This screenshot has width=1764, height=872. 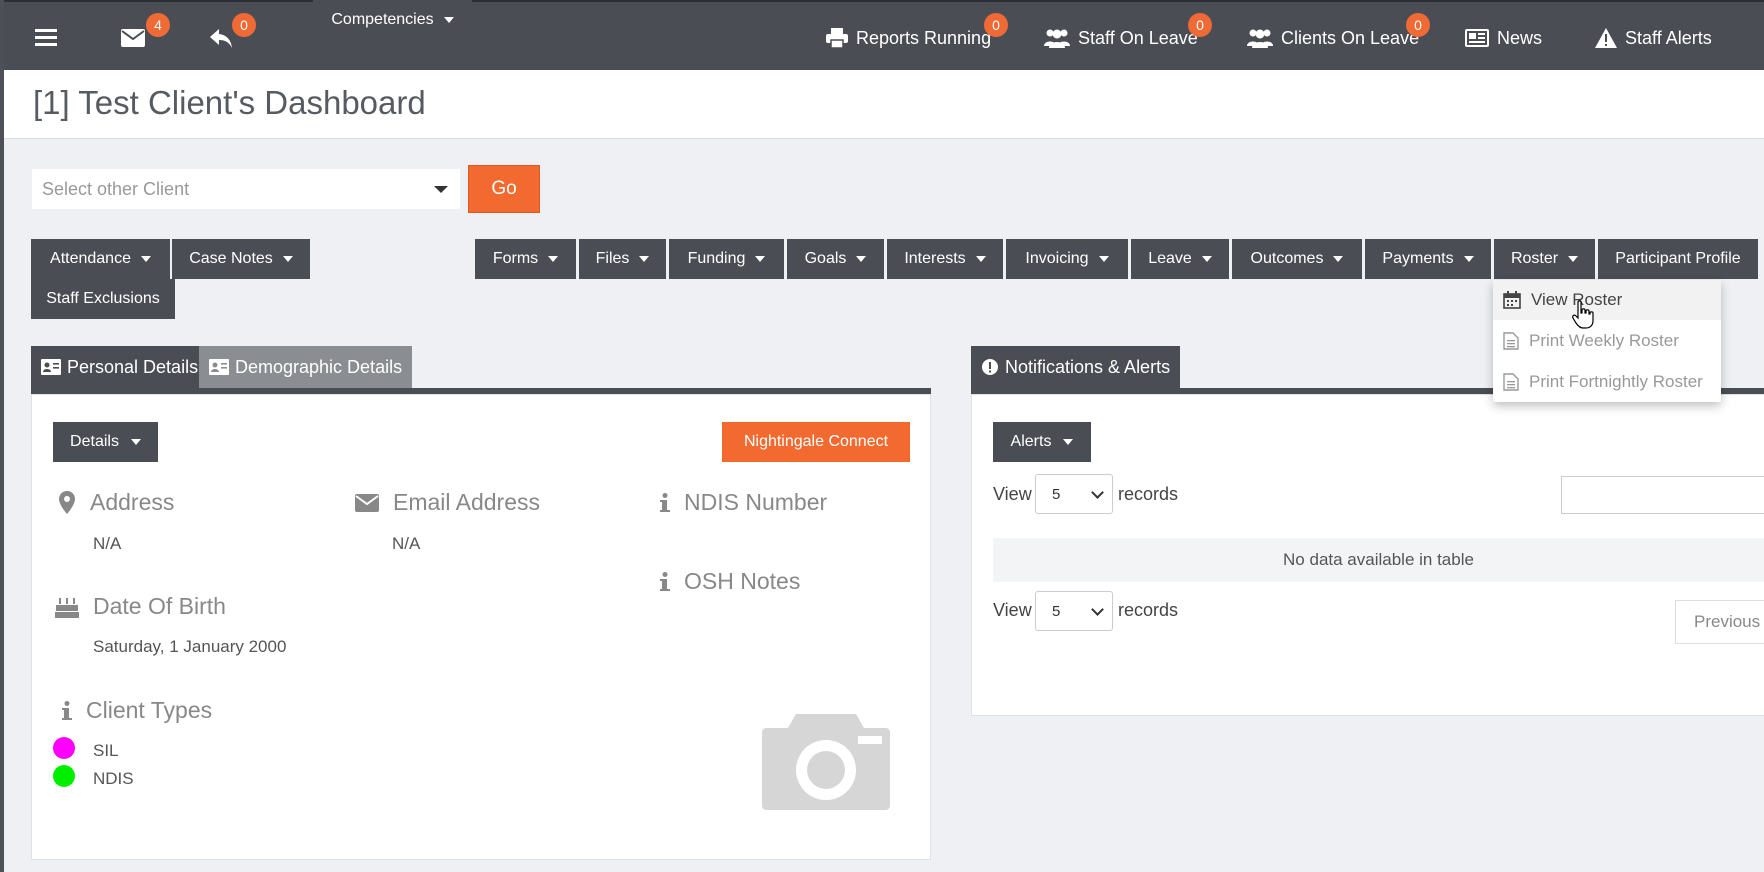 What do you see at coordinates (515, 258) in the screenshot?
I see `menu-label: Forms` at bounding box center [515, 258].